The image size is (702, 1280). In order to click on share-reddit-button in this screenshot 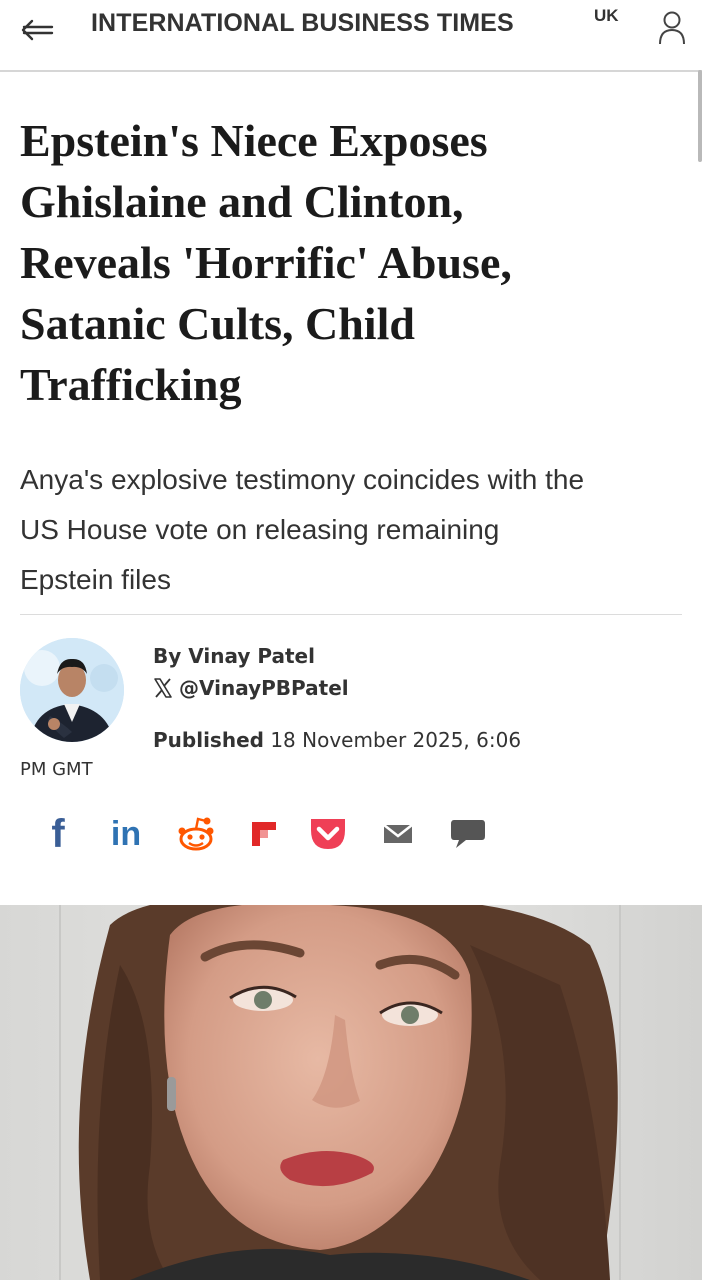, I will do `click(196, 834)`.